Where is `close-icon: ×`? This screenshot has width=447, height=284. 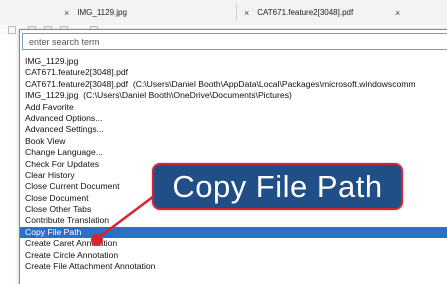 close-icon: × is located at coordinates (397, 12).